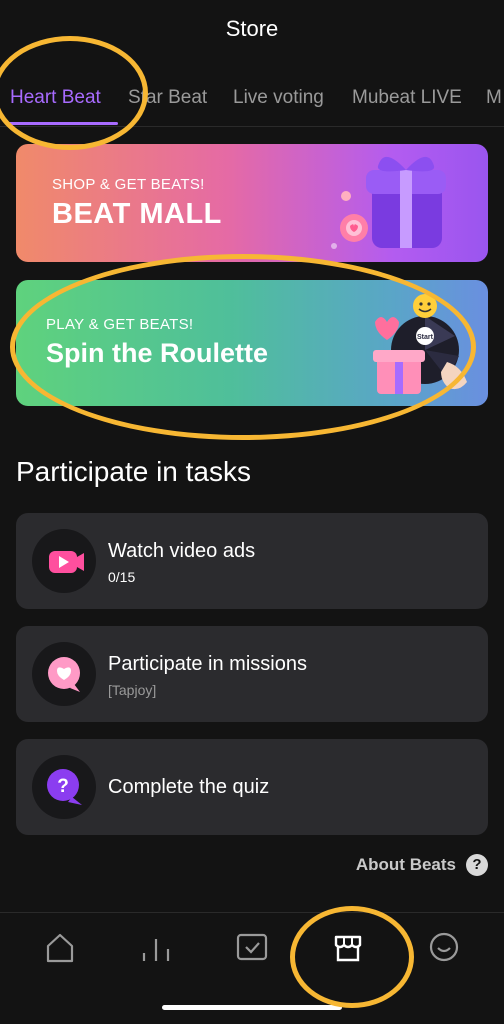  Describe the element at coordinates (405, 864) in the screenshot. I see `about-beats-label: About Beats` at that location.